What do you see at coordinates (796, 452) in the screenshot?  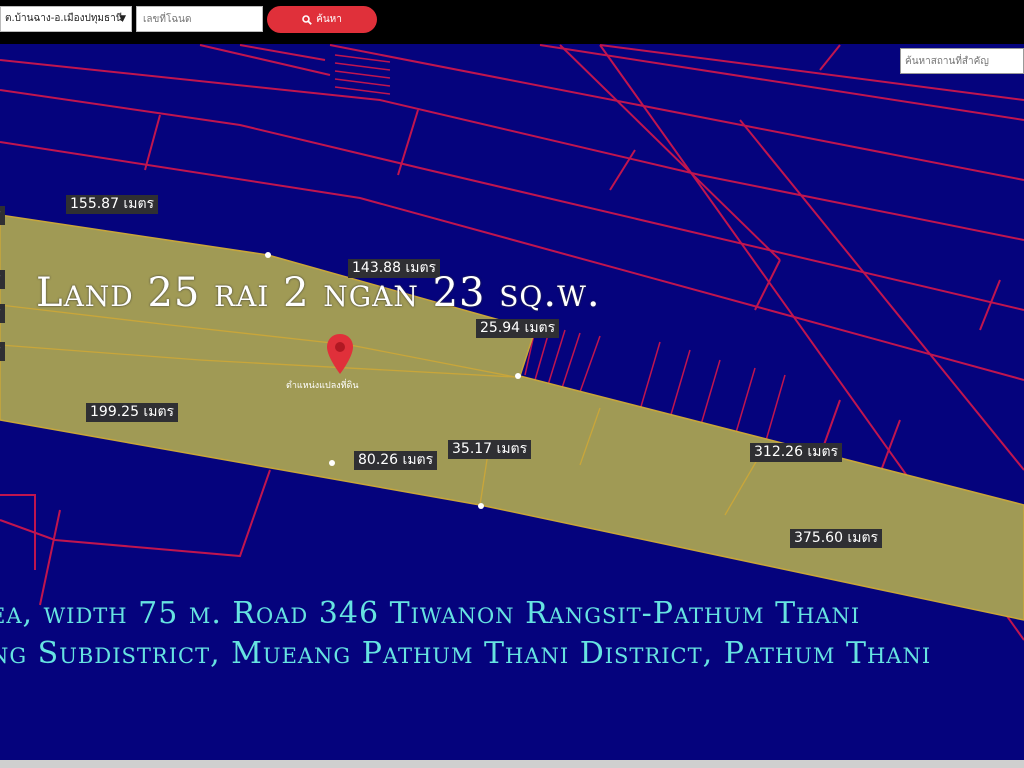 I see `dimension-label: 312.26 เมตร` at bounding box center [796, 452].